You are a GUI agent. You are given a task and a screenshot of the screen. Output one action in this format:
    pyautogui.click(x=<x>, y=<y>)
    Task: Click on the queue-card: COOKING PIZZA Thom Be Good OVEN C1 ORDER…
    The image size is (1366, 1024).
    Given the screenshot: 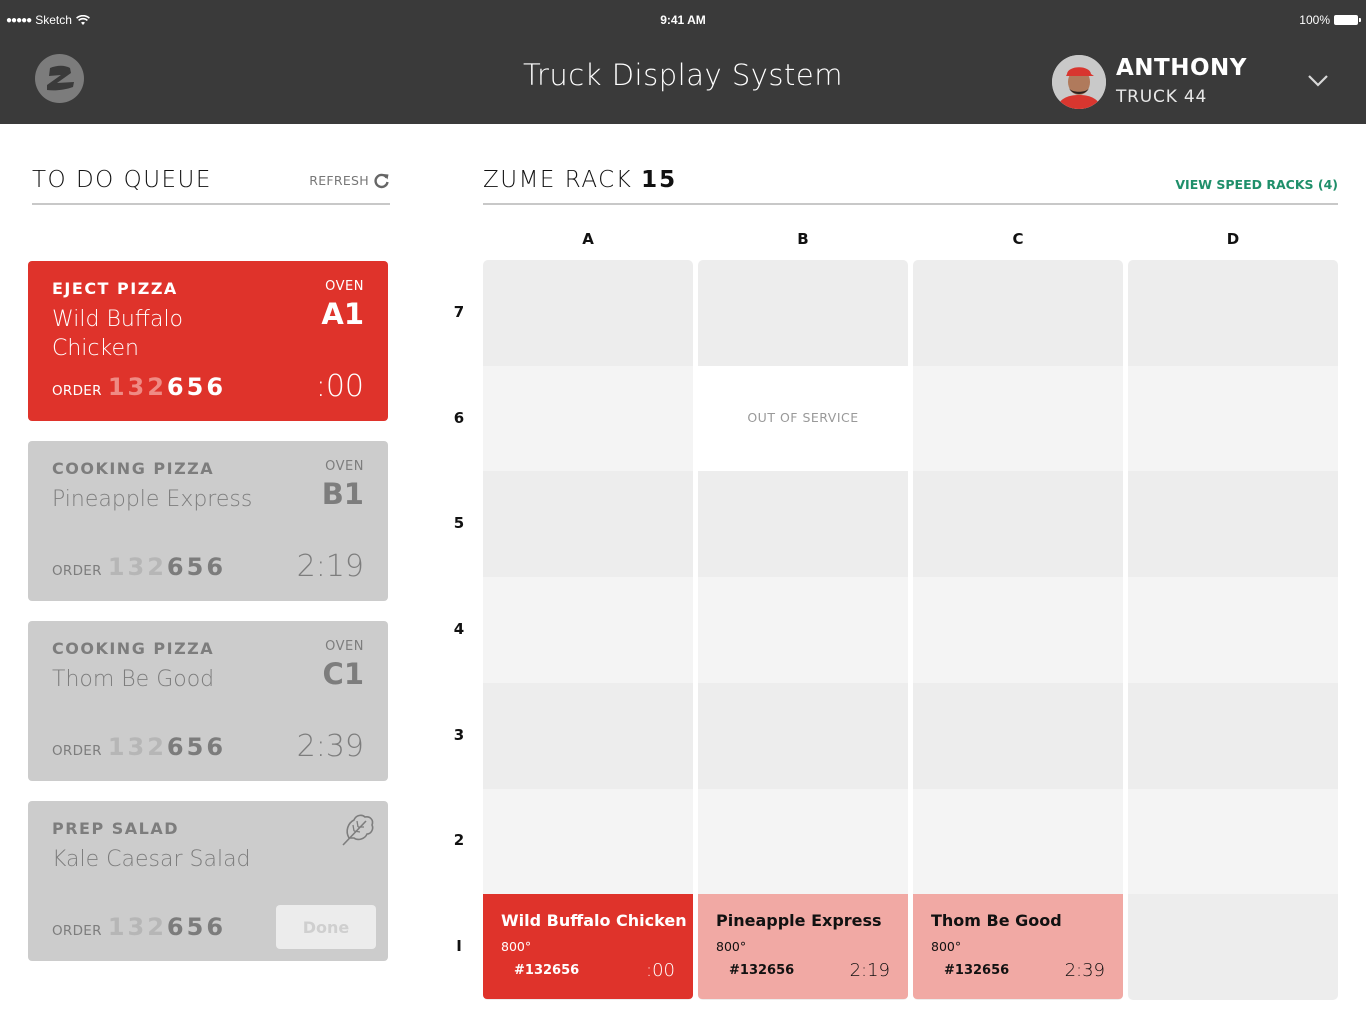 What is the action you would take?
    pyautogui.click(x=208, y=701)
    